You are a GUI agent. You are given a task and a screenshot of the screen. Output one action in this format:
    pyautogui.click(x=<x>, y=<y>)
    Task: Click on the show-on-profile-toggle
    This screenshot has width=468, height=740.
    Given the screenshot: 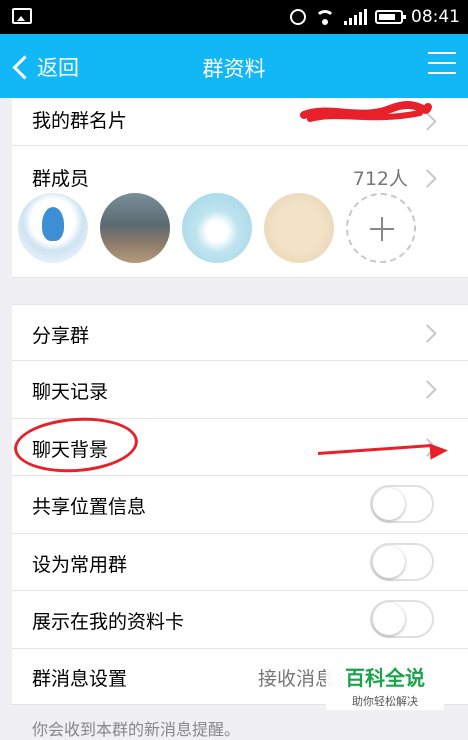 What is the action you would take?
    pyautogui.click(x=402, y=619)
    